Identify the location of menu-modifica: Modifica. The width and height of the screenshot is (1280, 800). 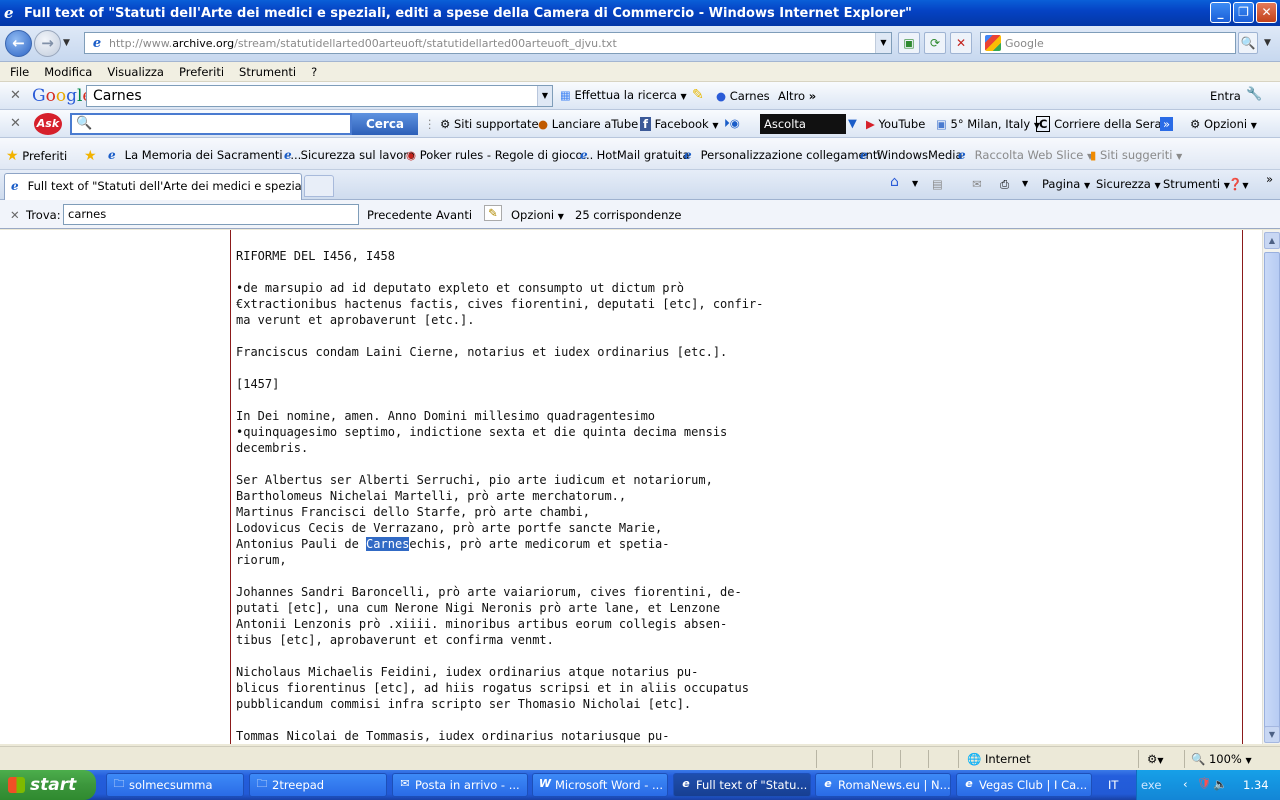
(68, 72).